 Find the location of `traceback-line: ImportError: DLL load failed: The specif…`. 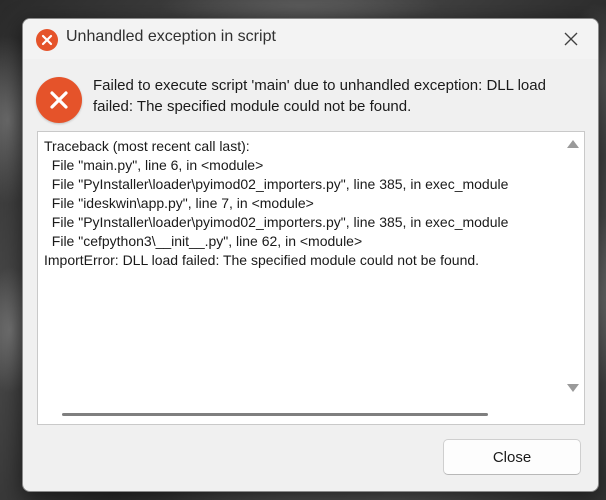

traceback-line: ImportError: DLL load failed: The specif… is located at coordinates (262, 260).